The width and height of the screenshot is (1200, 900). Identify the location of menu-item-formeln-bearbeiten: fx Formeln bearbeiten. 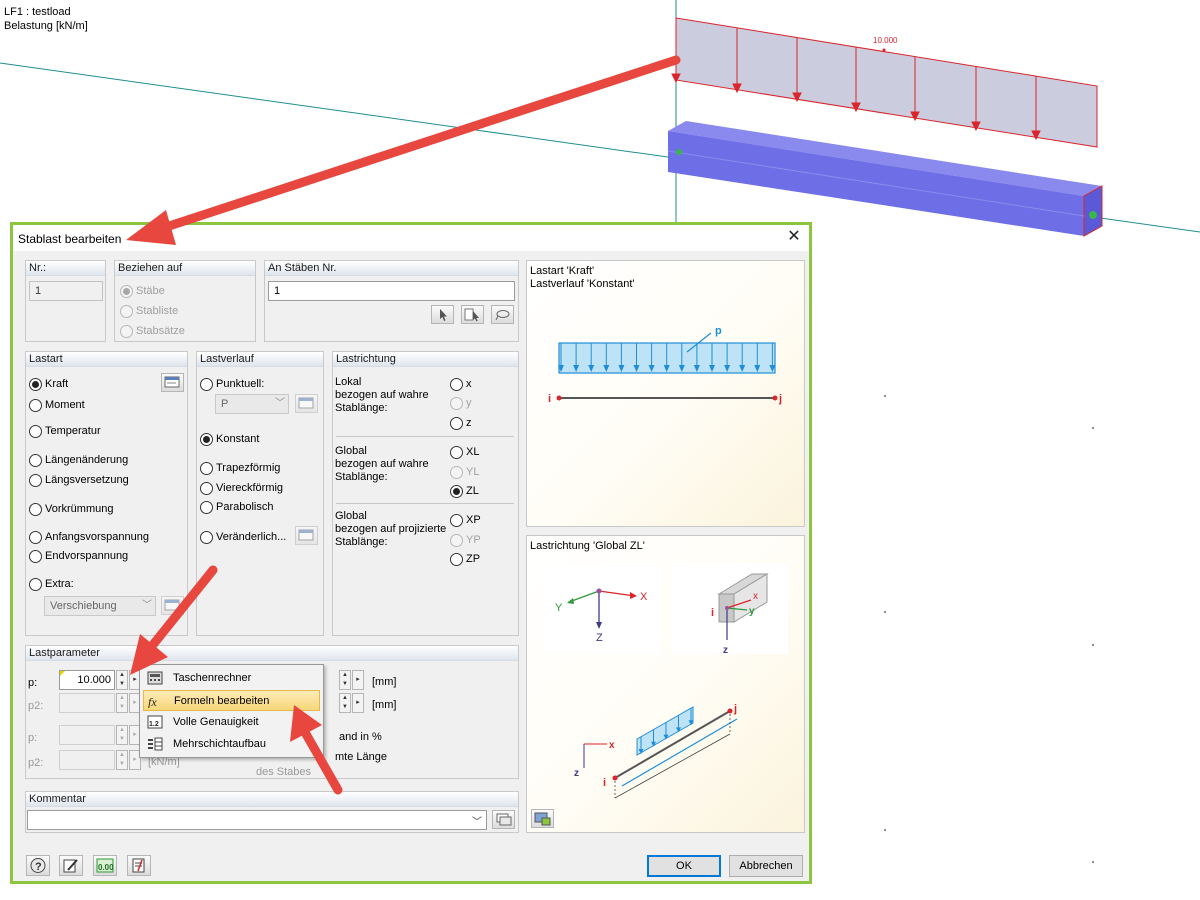
(231, 700).